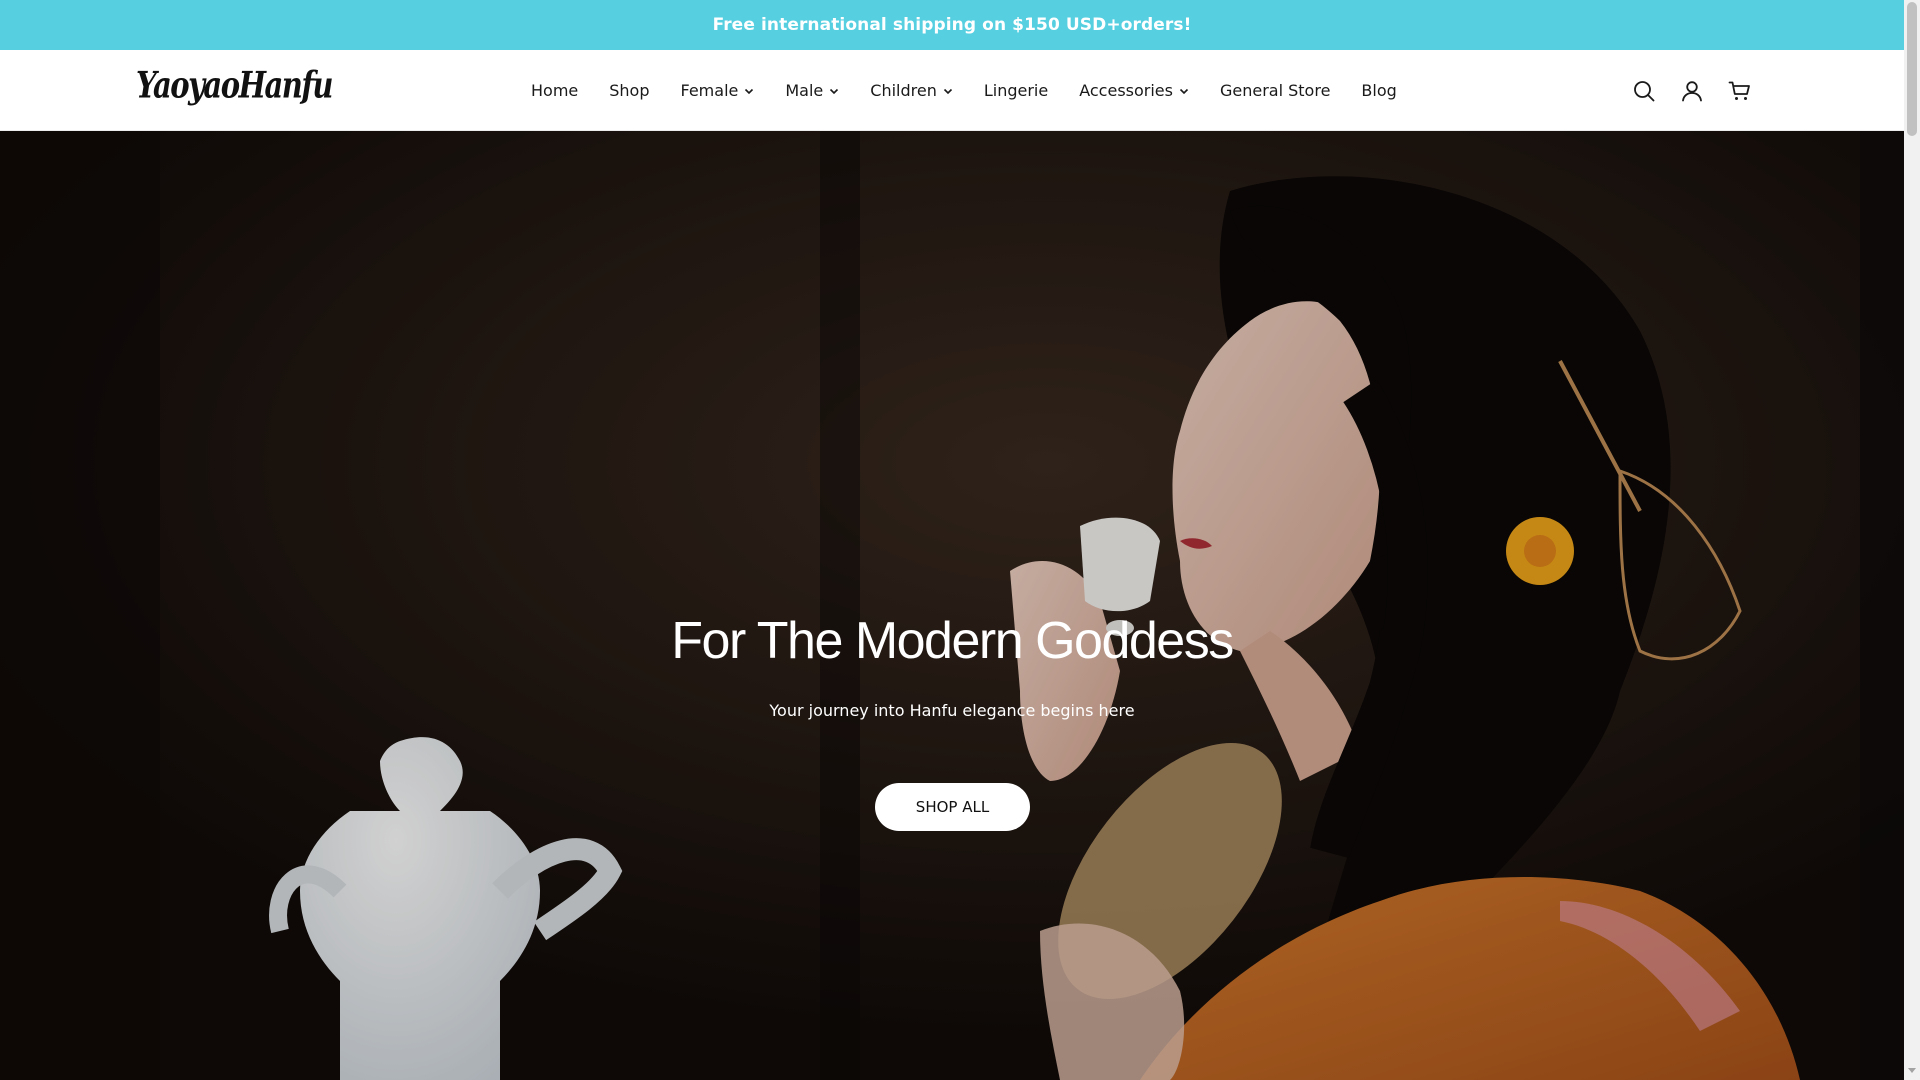 The width and height of the screenshot is (1920, 1080). I want to click on account-icon, so click(1692, 91).